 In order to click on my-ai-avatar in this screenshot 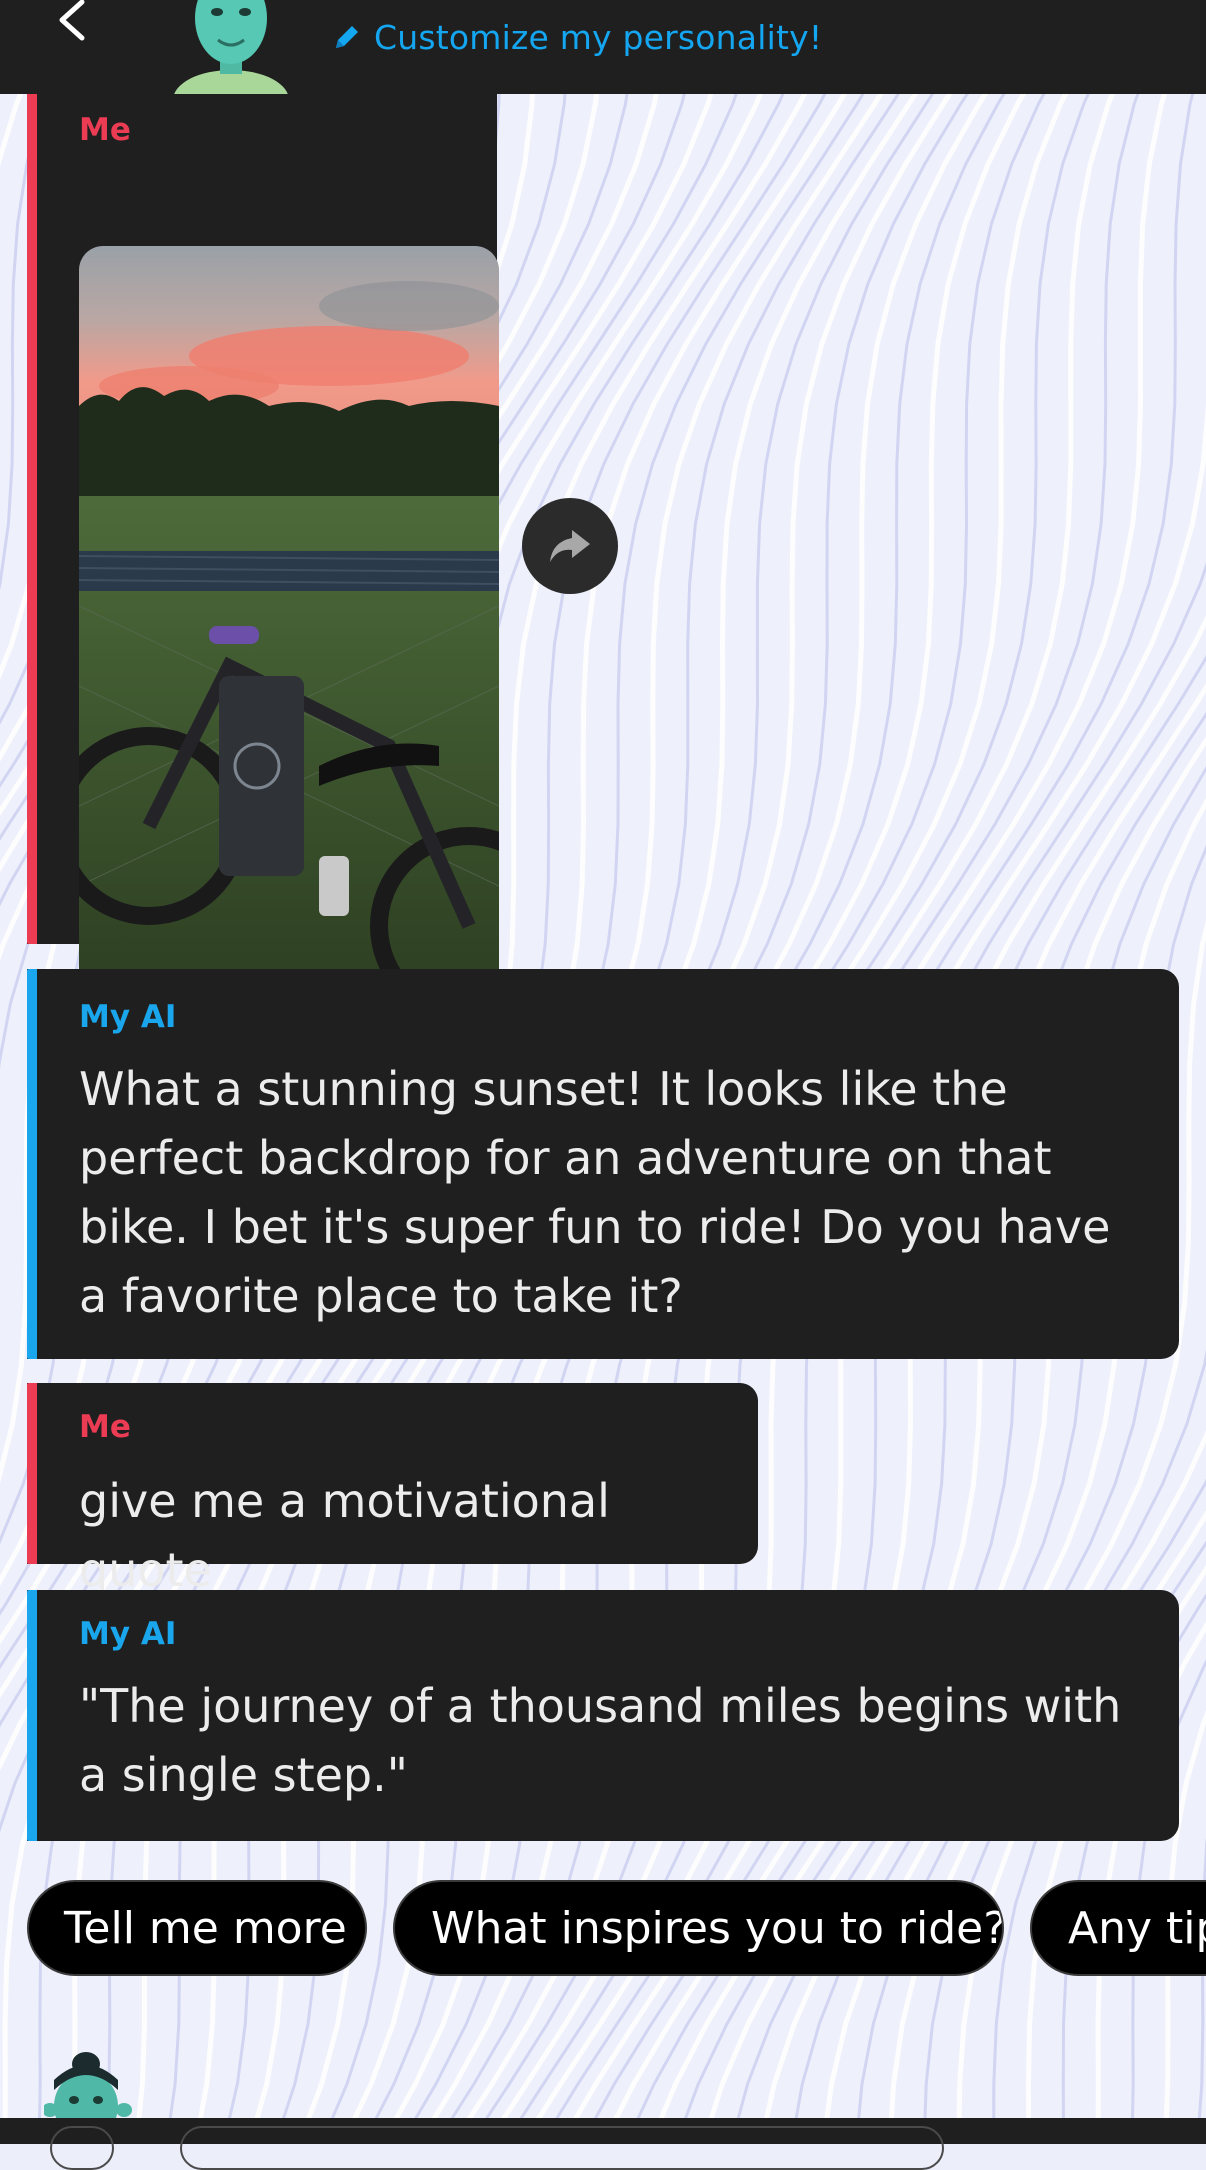, I will do `click(231, 47)`.